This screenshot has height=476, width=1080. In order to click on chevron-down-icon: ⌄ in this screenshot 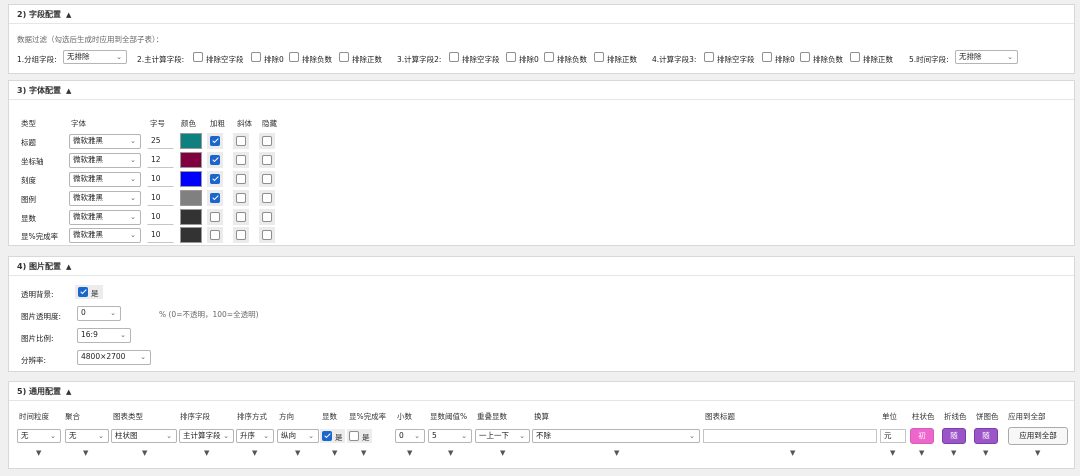, I will do `click(133, 198)`.